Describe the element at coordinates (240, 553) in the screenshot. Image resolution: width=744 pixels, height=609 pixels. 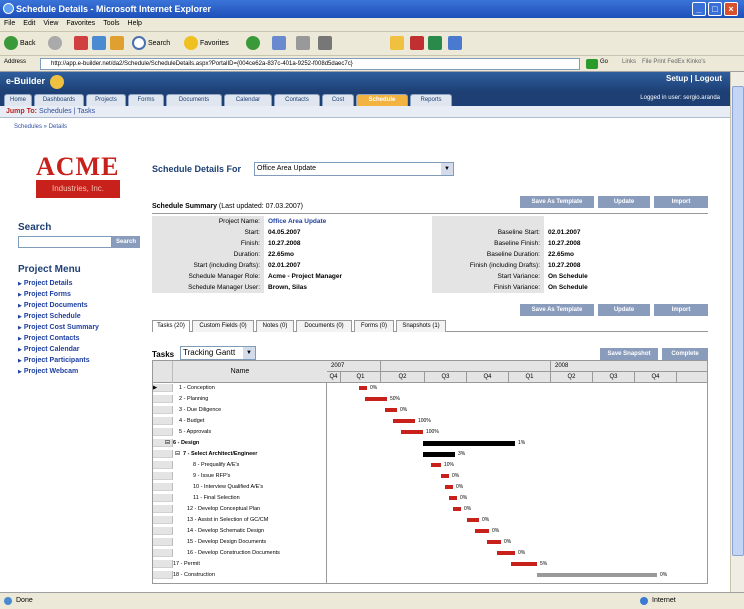
I see `gantt-task-row: 16 - Develop Construction Documents` at that location.